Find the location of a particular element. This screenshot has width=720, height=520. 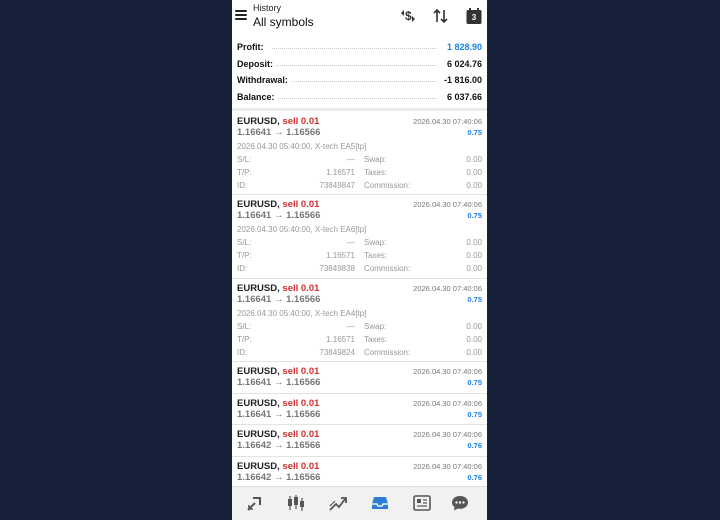

summary-value-profit: 1 828.90 is located at coordinates (462, 47).